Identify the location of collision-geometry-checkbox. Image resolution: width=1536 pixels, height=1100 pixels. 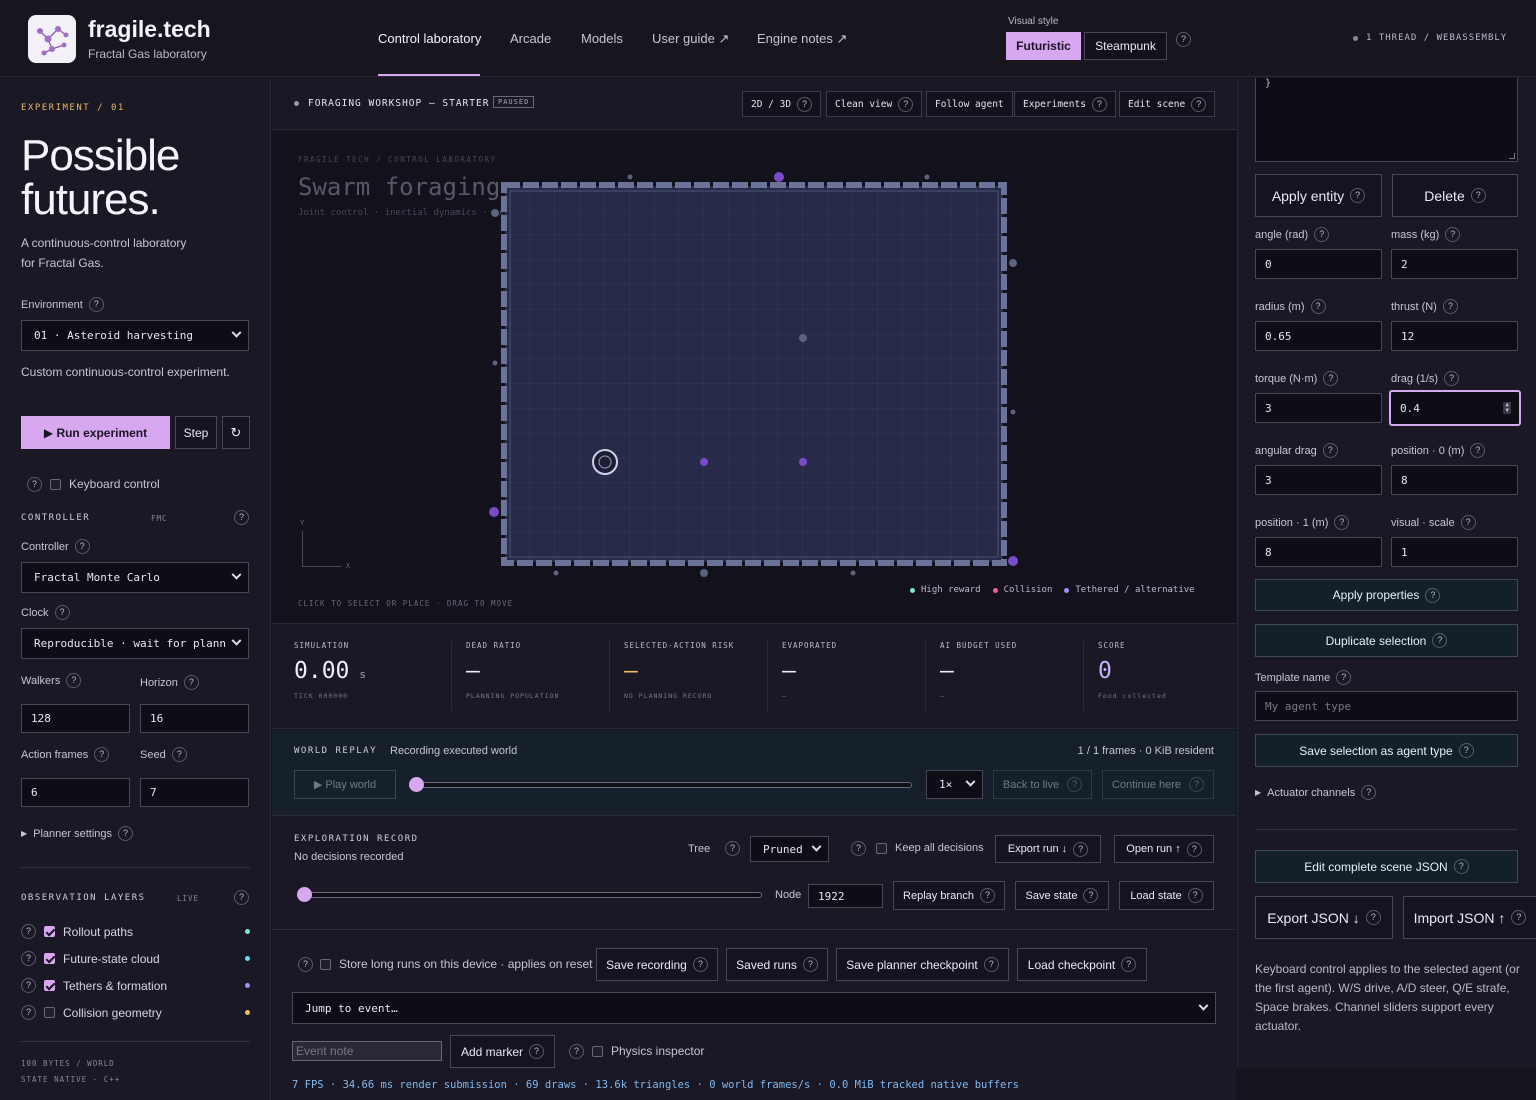
(49, 1012).